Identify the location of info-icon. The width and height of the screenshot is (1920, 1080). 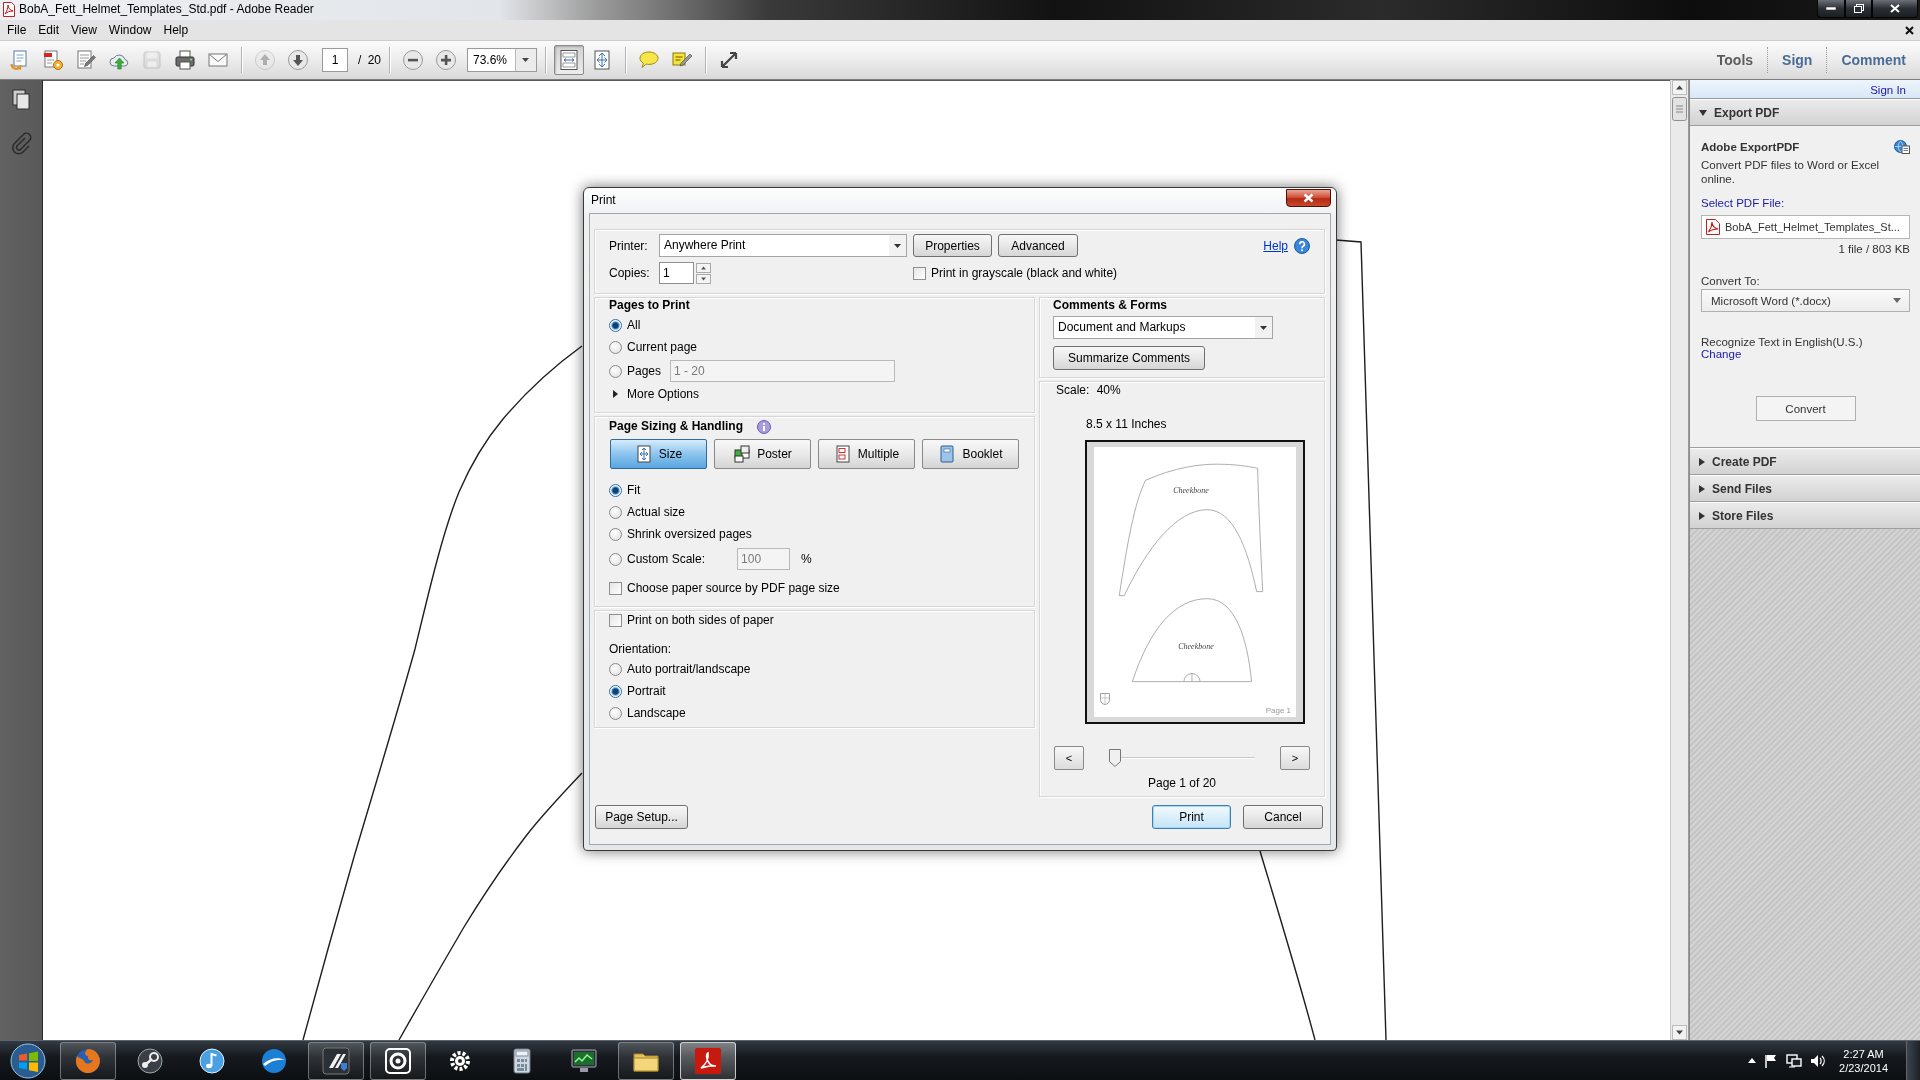
(764, 426).